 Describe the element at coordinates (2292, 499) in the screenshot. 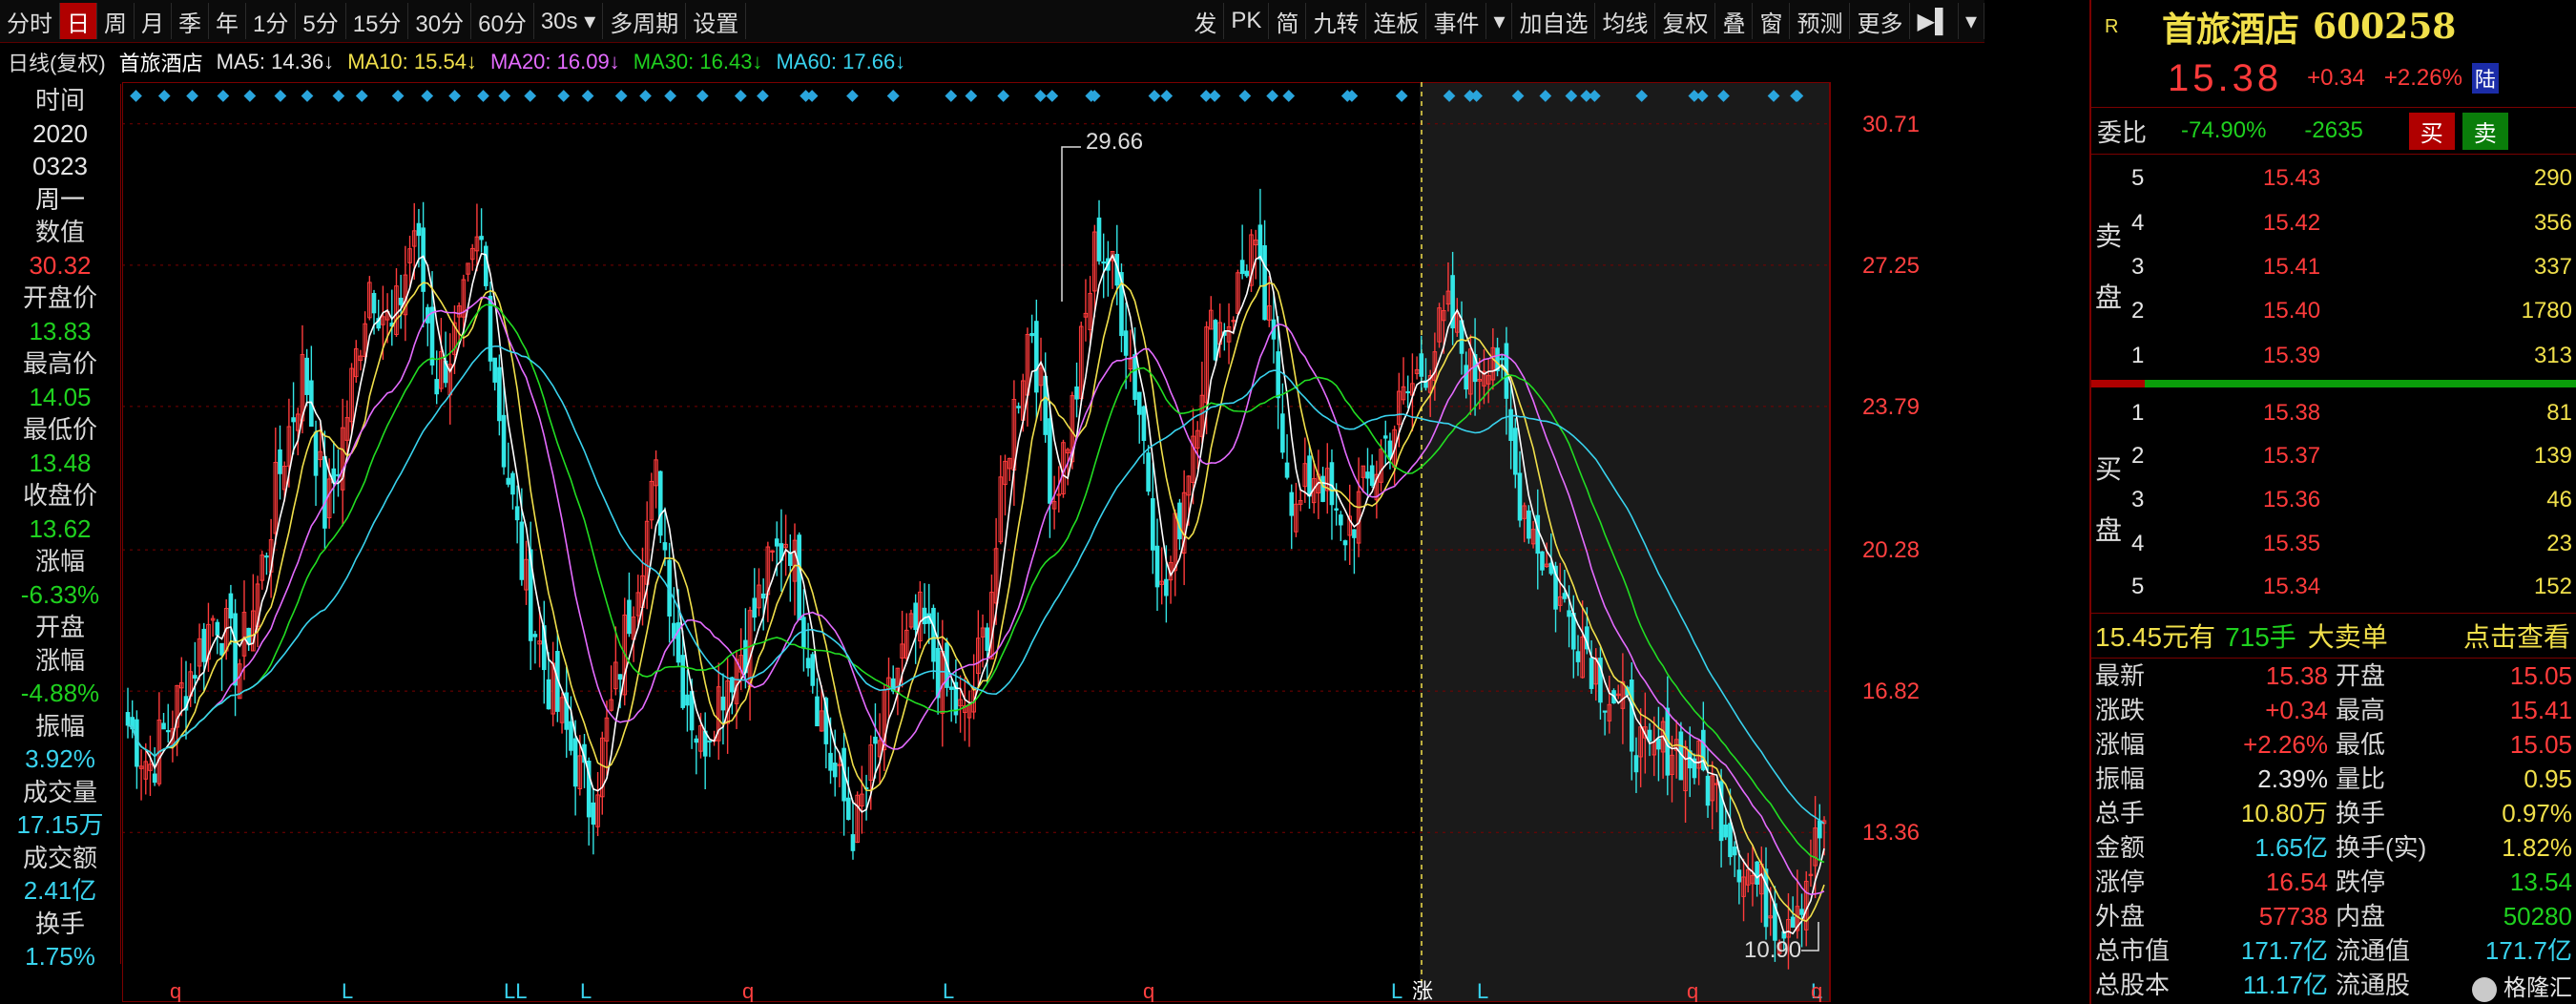

I see `book-price: 15.36` at that location.